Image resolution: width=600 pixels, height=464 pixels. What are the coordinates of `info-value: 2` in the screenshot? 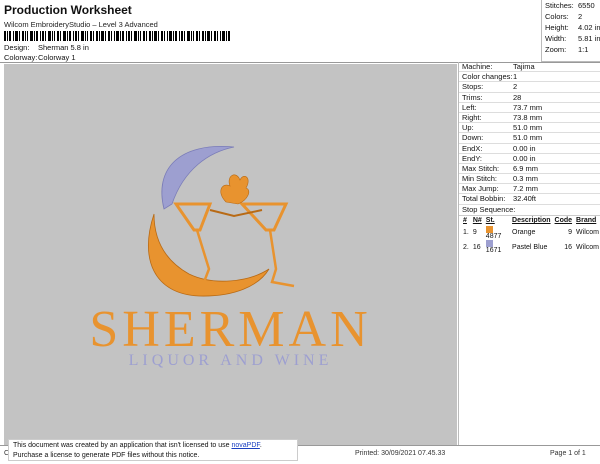 It's located at (515, 87).